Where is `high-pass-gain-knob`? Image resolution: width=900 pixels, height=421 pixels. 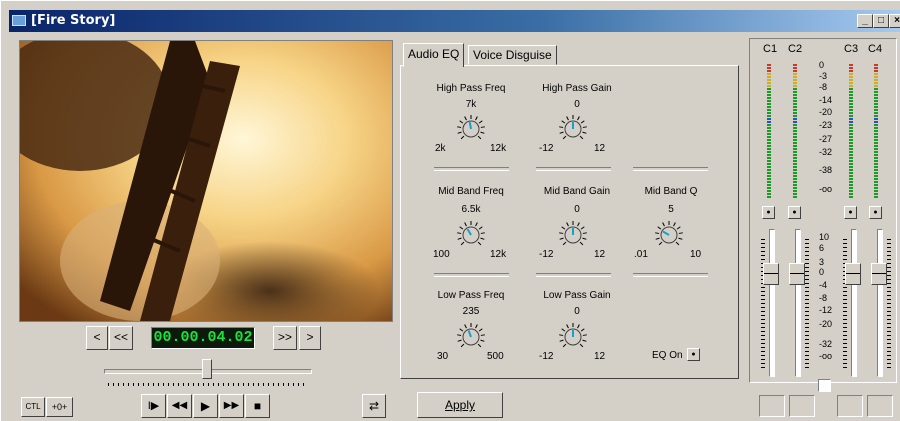 high-pass-gain-knob is located at coordinates (573, 129).